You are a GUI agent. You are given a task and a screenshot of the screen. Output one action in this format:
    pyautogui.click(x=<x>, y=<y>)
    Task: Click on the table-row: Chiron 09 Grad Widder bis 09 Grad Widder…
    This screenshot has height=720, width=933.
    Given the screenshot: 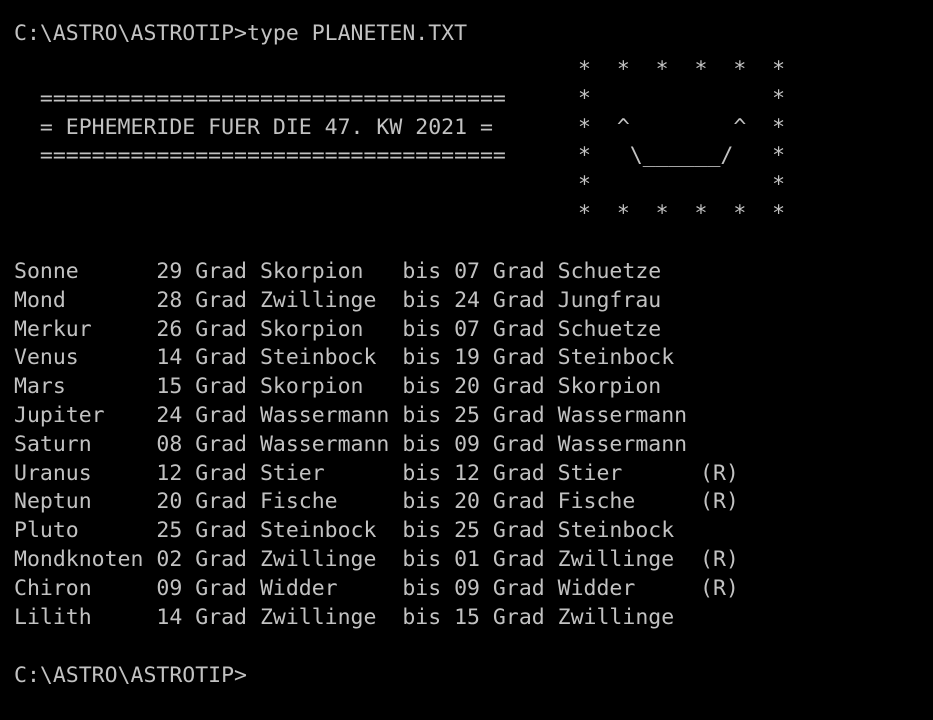 What is the action you would take?
    pyautogui.click(x=376, y=588)
    